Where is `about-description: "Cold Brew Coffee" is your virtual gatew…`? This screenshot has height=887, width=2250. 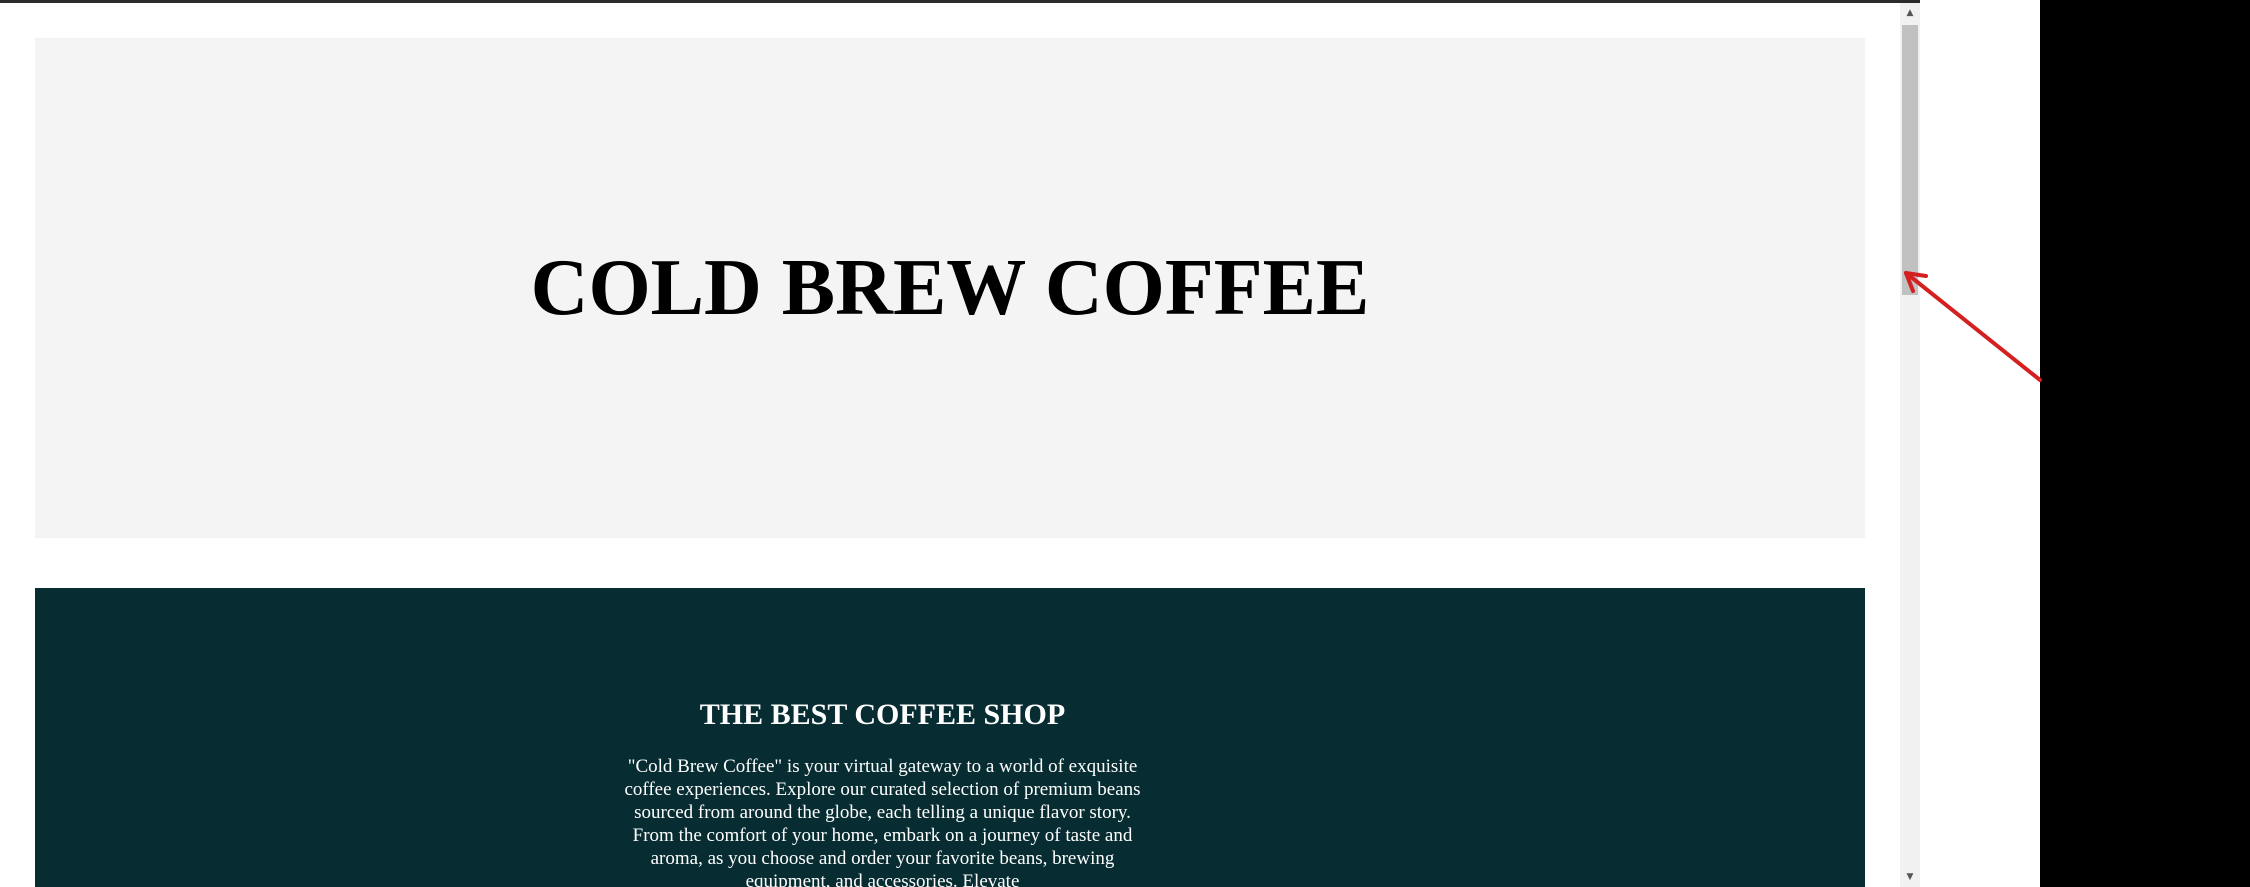 about-description: "Cold Brew Coffee" is your virtual gatew… is located at coordinates (882, 821).